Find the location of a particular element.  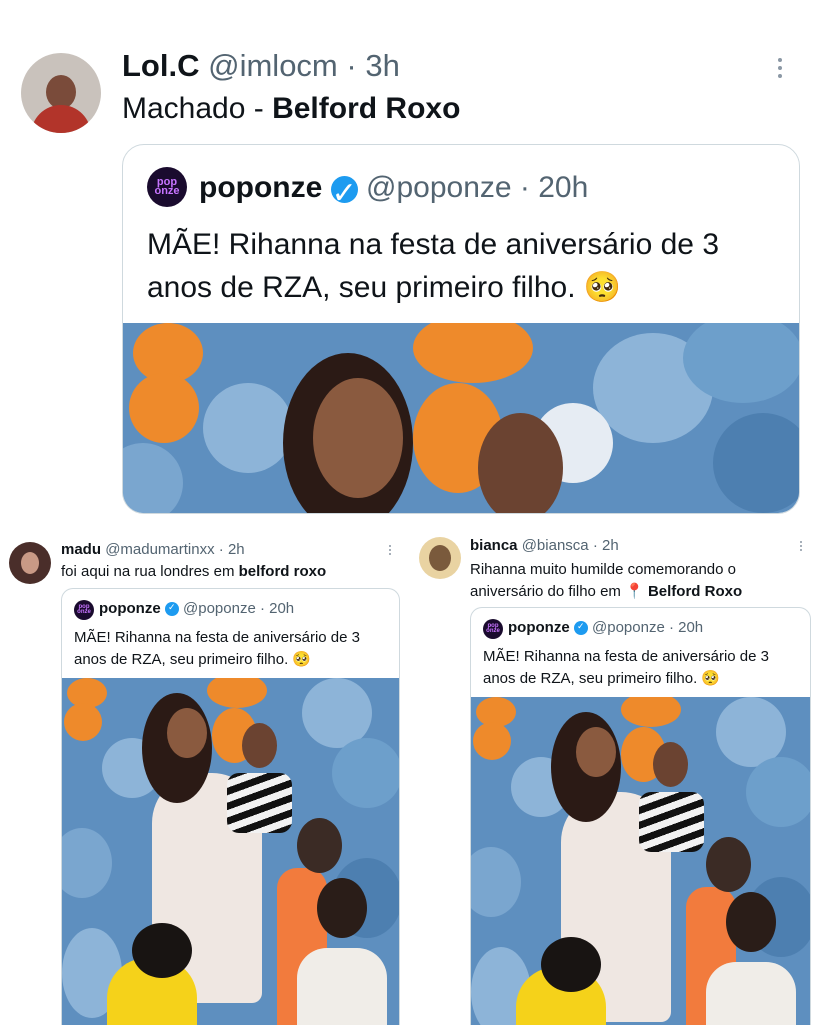

author-name: Lol.C is located at coordinates (161, 65).